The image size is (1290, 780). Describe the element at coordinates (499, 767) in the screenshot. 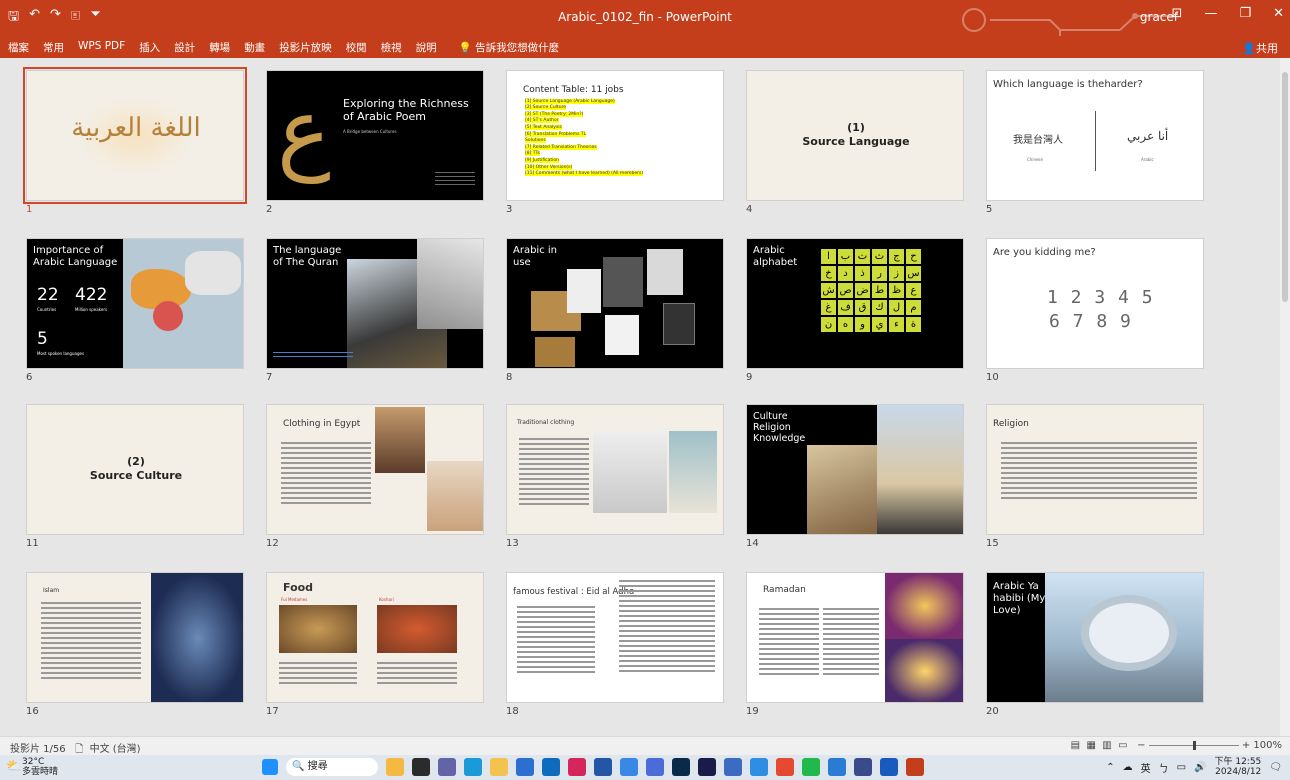

I see `explorer-icon` at that location.